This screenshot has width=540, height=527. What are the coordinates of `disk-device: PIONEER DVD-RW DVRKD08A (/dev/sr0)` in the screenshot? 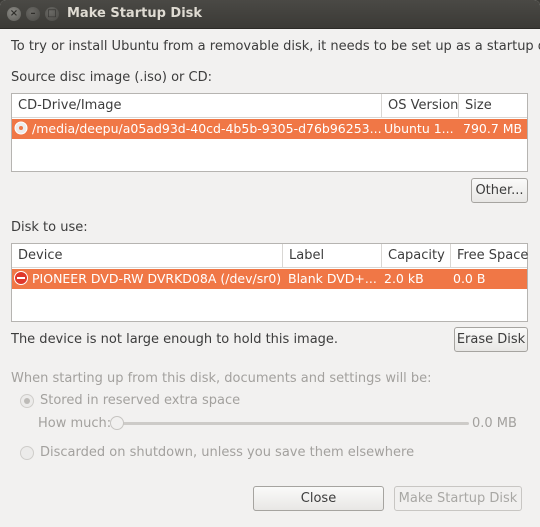 It's located at (157, 278).